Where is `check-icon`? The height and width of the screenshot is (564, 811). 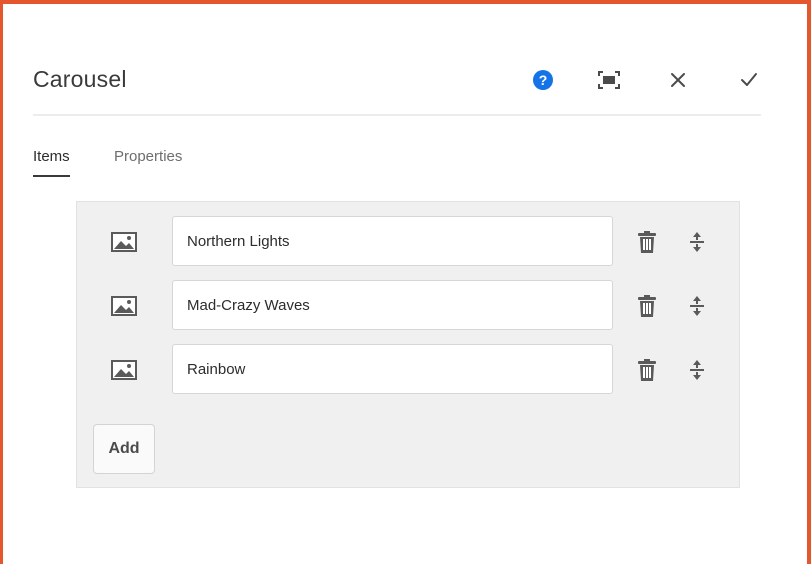 check-icon is located at coordinates (749, 79).